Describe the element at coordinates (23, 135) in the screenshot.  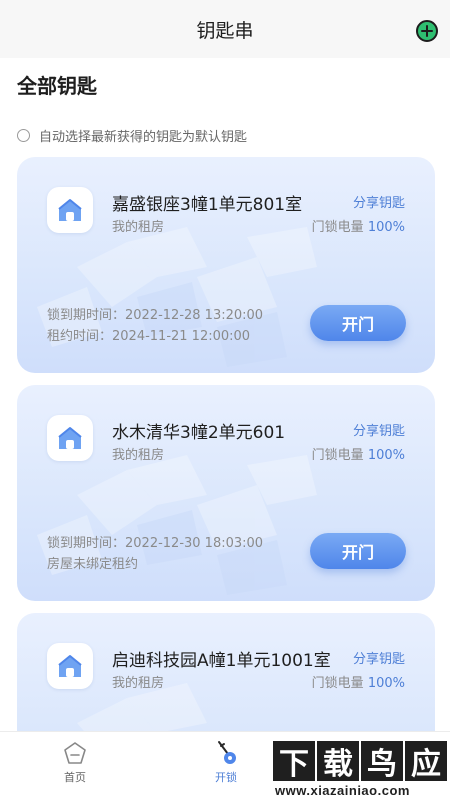
I see `auto-select-radio` at that location.